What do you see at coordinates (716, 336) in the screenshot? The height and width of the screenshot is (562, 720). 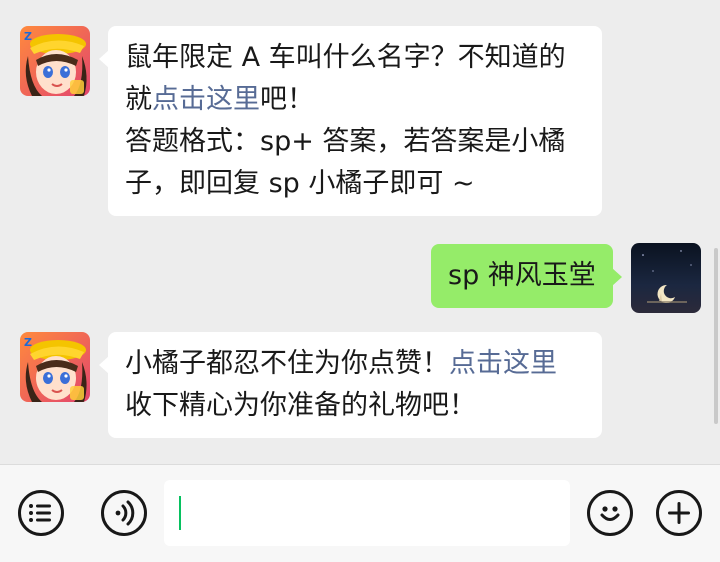 I see `scrollbar-thumb` at bounding box center [716, 336].